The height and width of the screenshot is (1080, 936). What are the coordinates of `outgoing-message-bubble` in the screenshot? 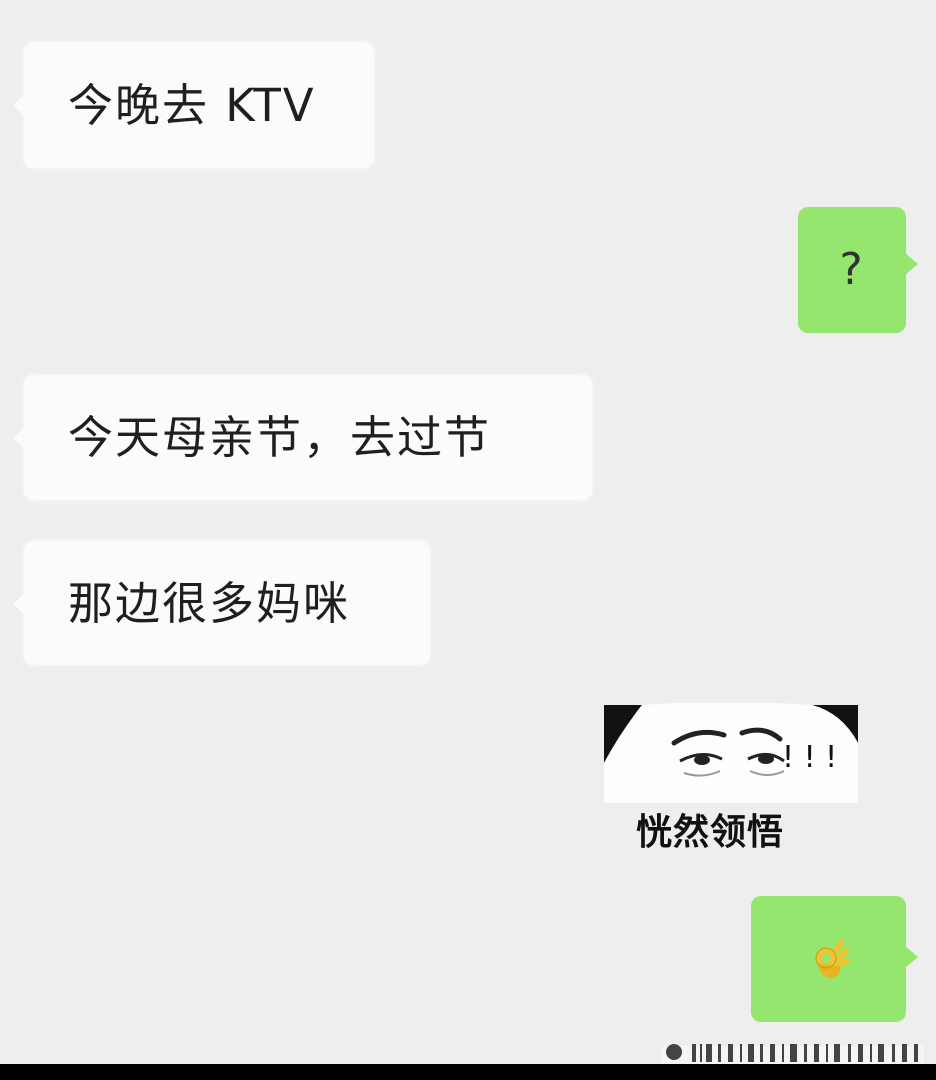 It's located at (834, 959).